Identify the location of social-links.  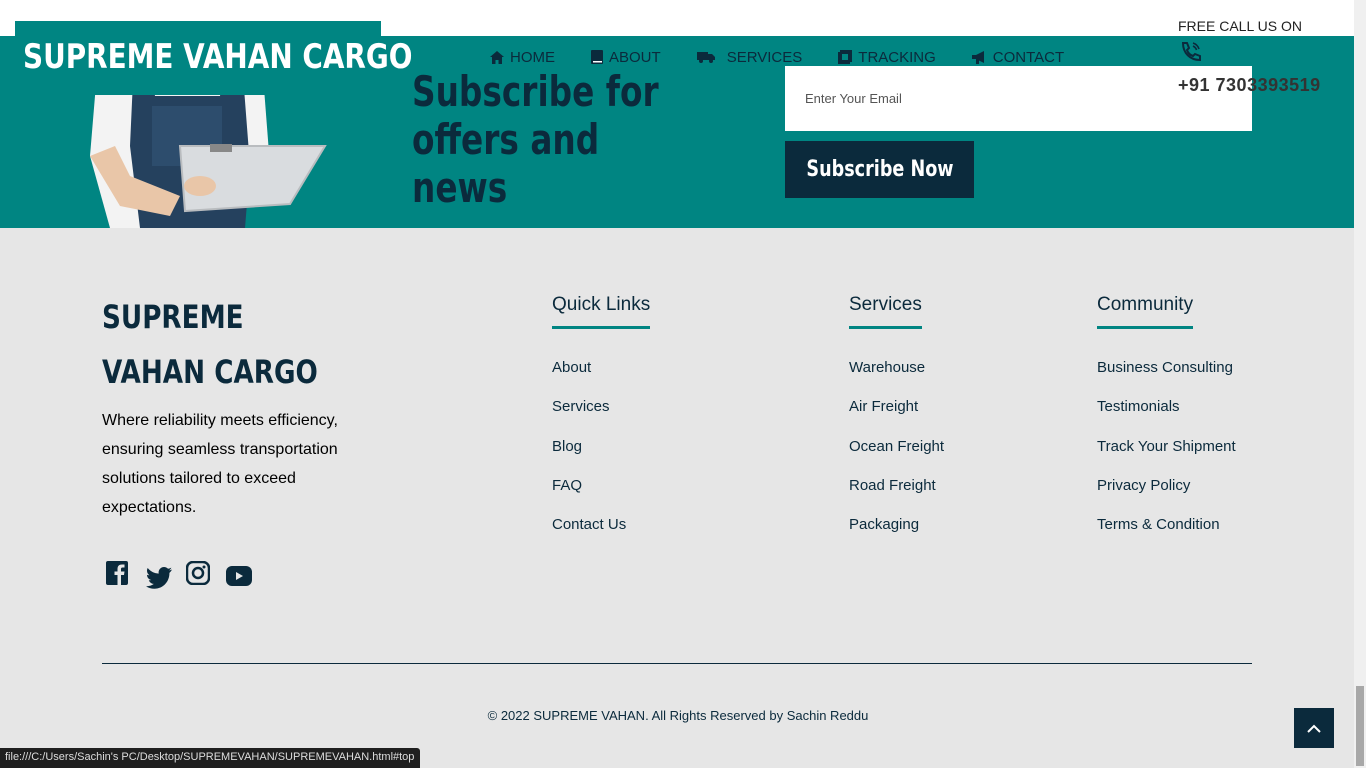
(186, 574).